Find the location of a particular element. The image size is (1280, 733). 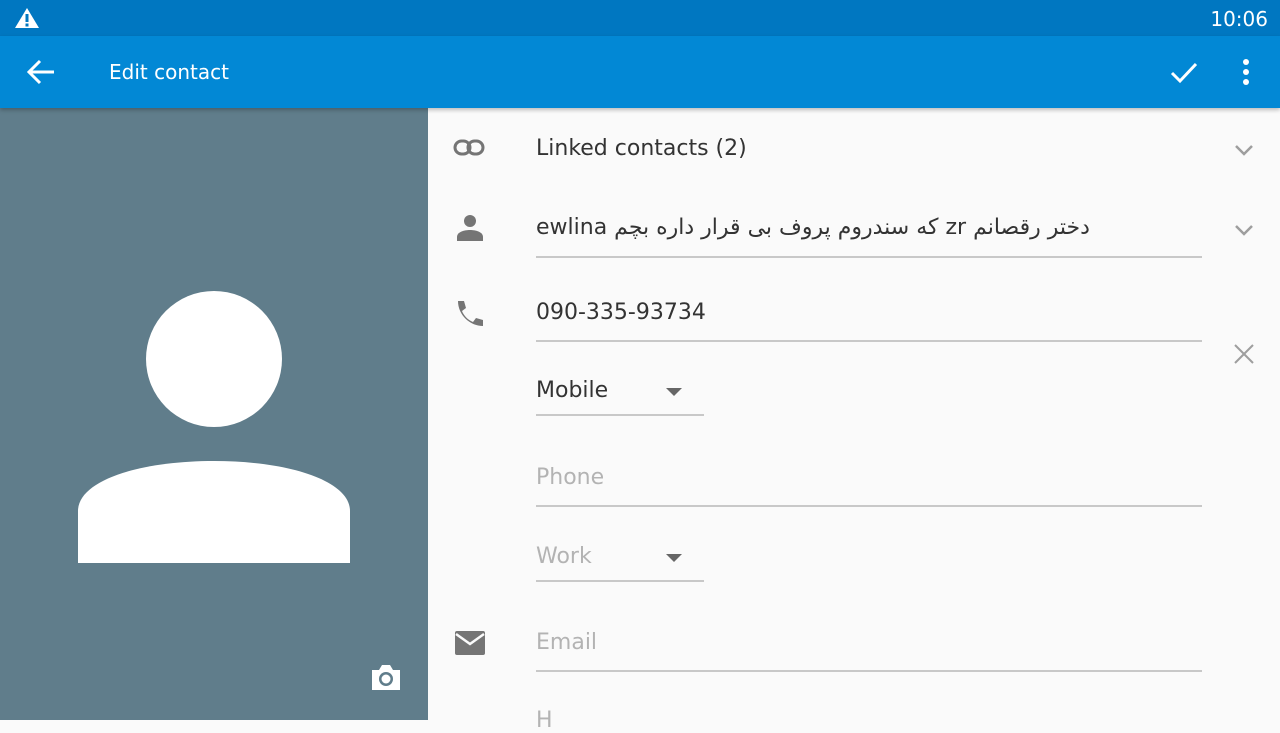

email-underline is located at coordinates (869, 671).